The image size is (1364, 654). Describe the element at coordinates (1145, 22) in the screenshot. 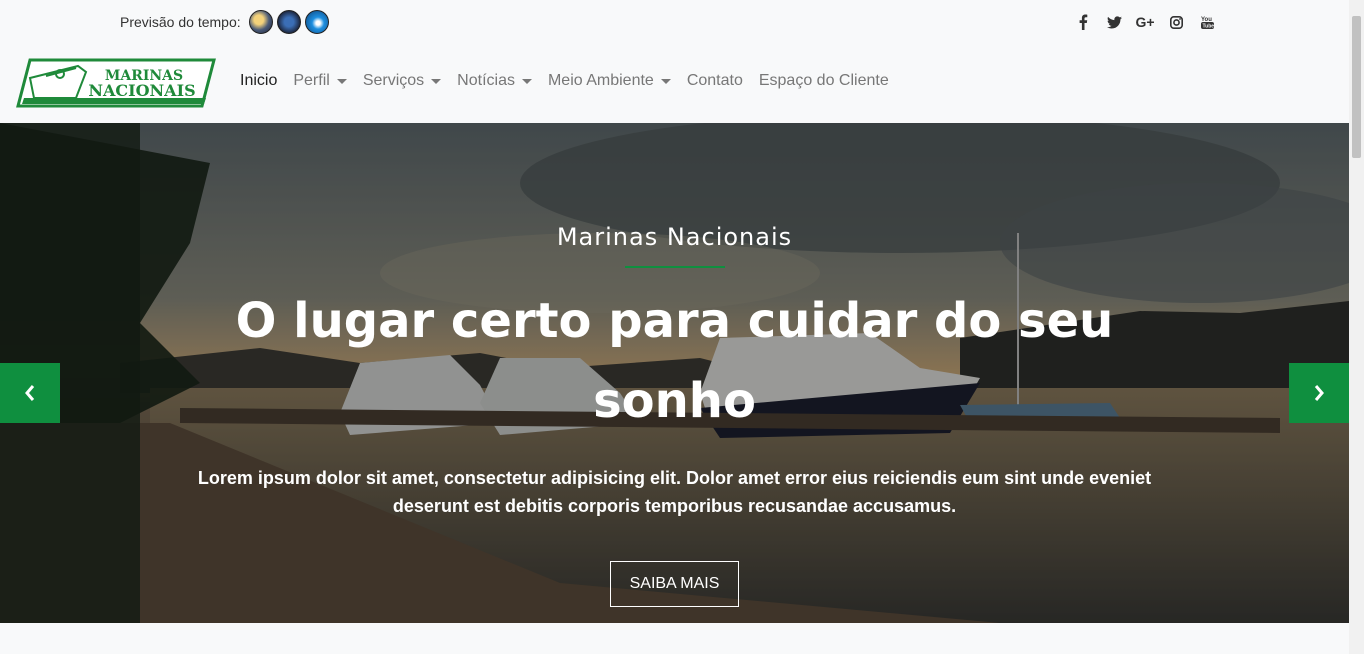

I see `google-plus-icon: G+` at that location.